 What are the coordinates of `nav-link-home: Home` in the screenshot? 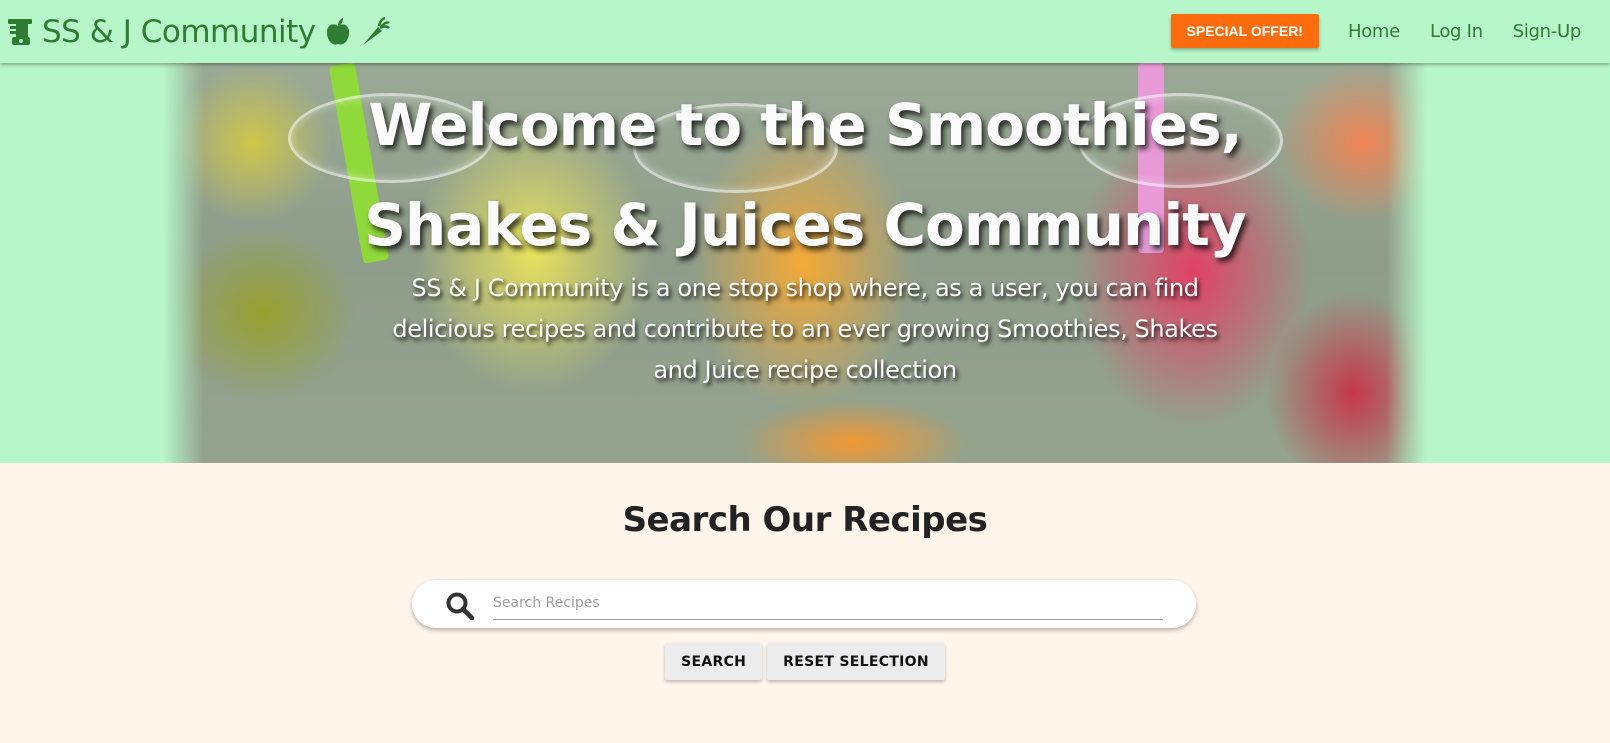 It's located at (1374, 31).